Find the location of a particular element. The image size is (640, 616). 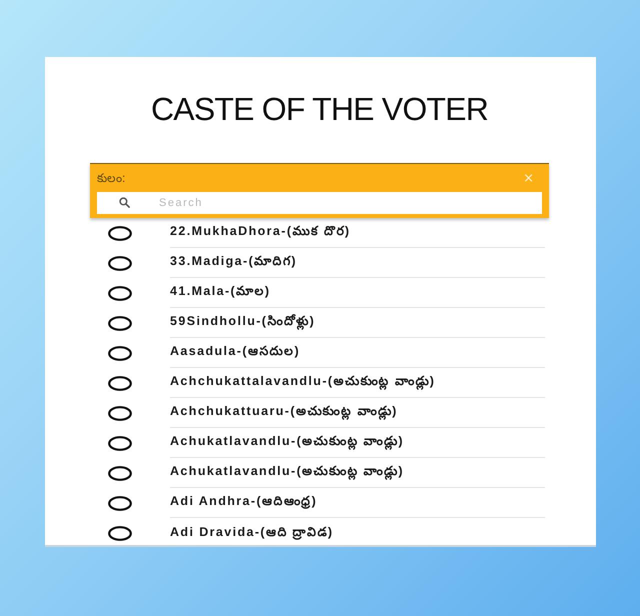

option-label: Achchukattalavandlu-(అచుకుంట్ల వాండ్లు) is located at coordinates (303, 382).